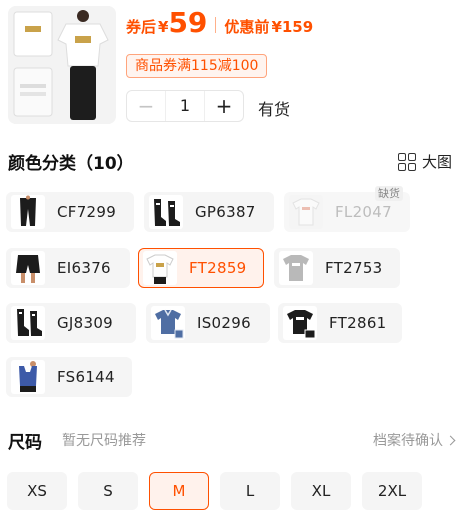  I want to click on decrease-quantity-button: −, so click(146, 106).